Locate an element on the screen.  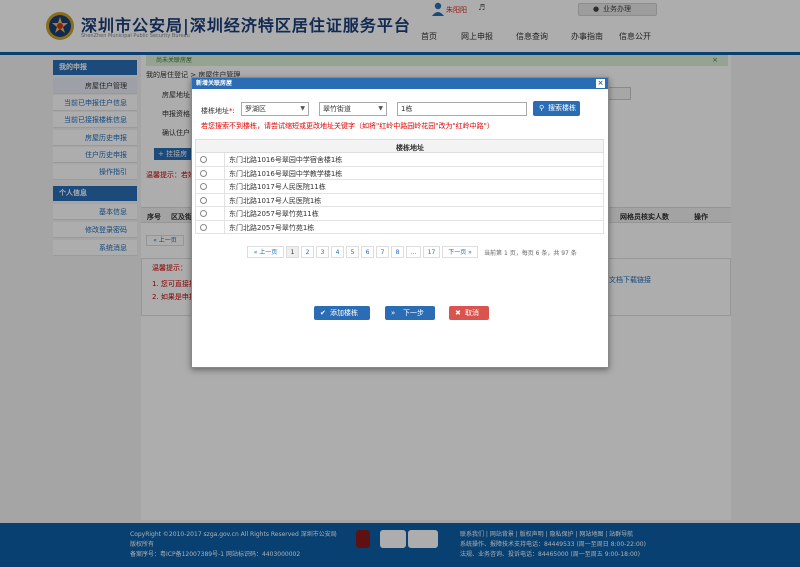
current-page: 1 is located at coordinates (505, 253).